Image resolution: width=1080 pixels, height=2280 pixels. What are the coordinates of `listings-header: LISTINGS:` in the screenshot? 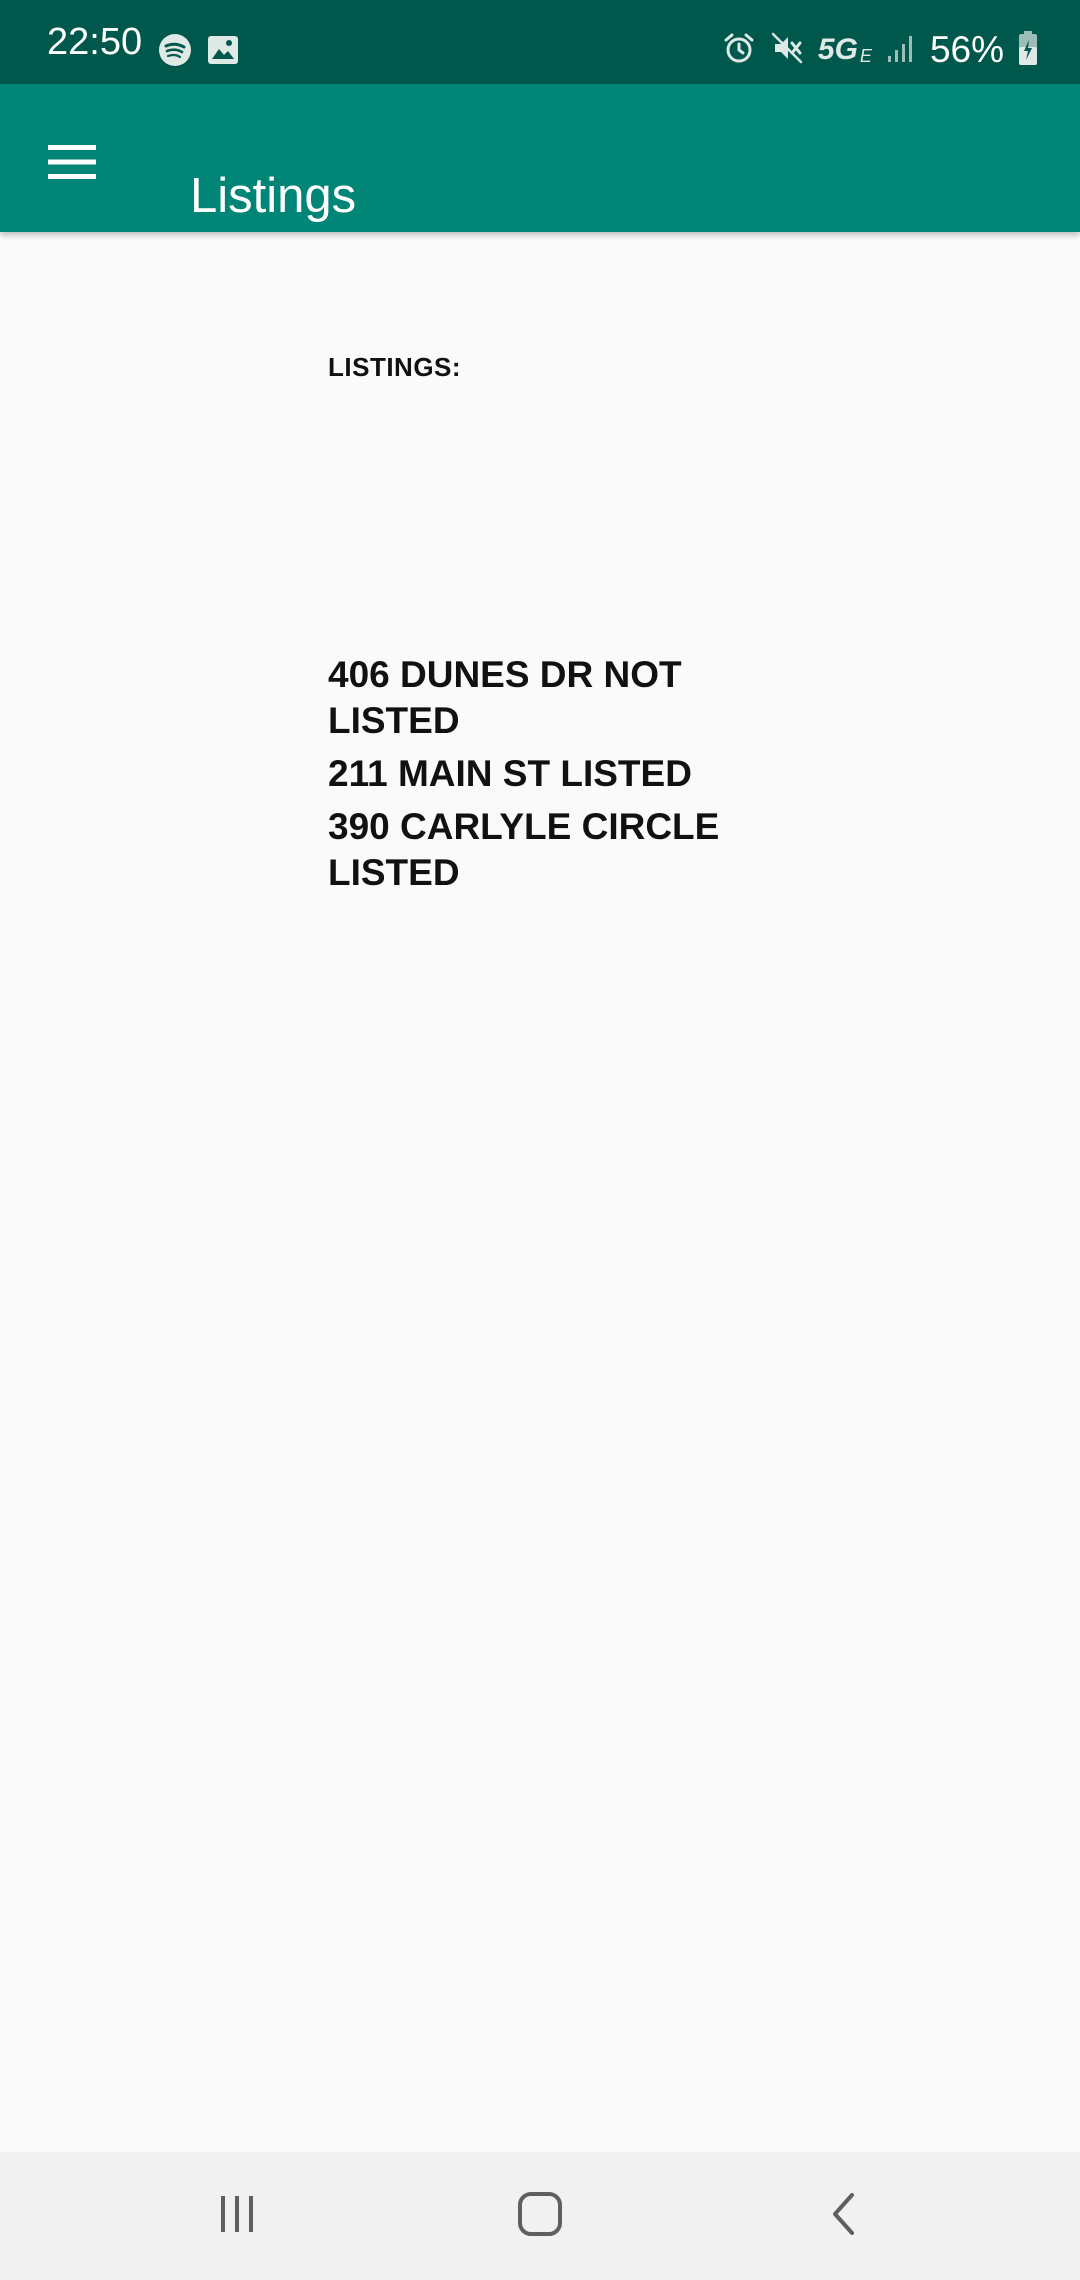 It's located at (395, 367).